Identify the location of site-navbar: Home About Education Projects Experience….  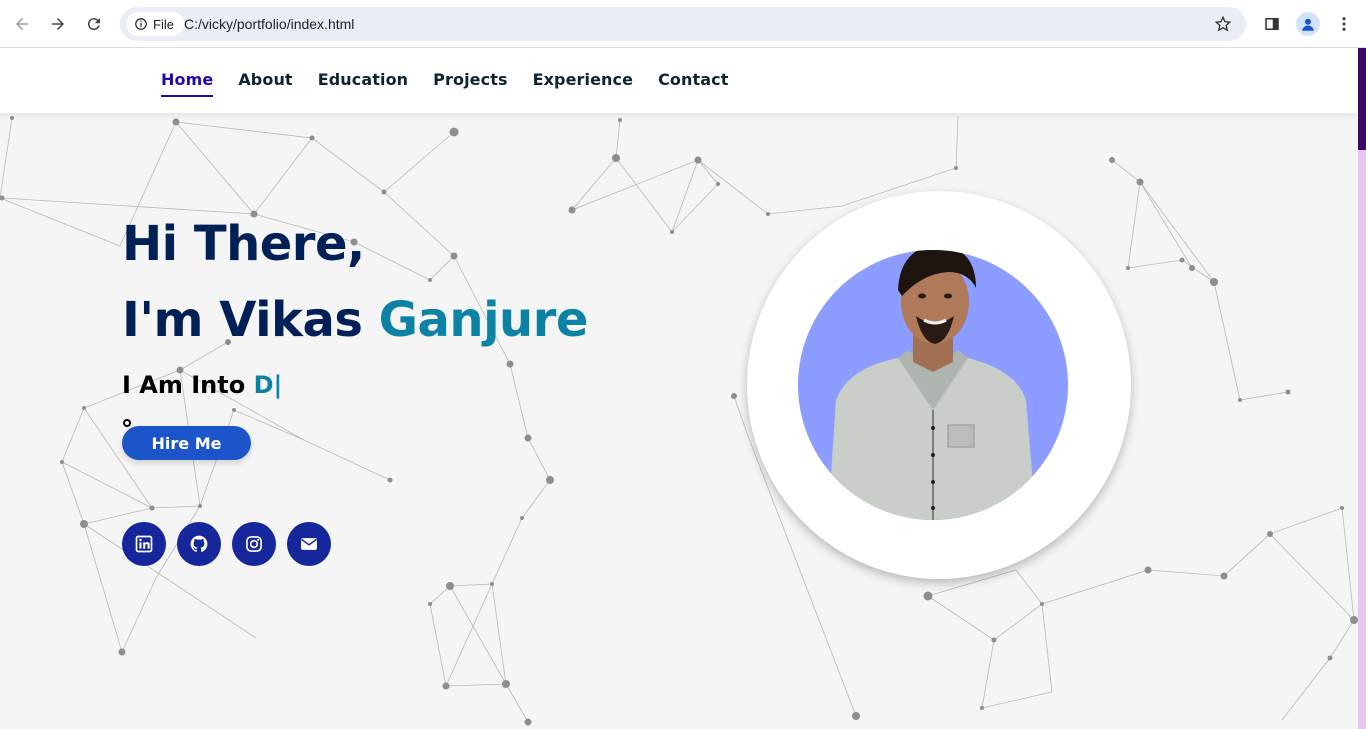
(679, 80).